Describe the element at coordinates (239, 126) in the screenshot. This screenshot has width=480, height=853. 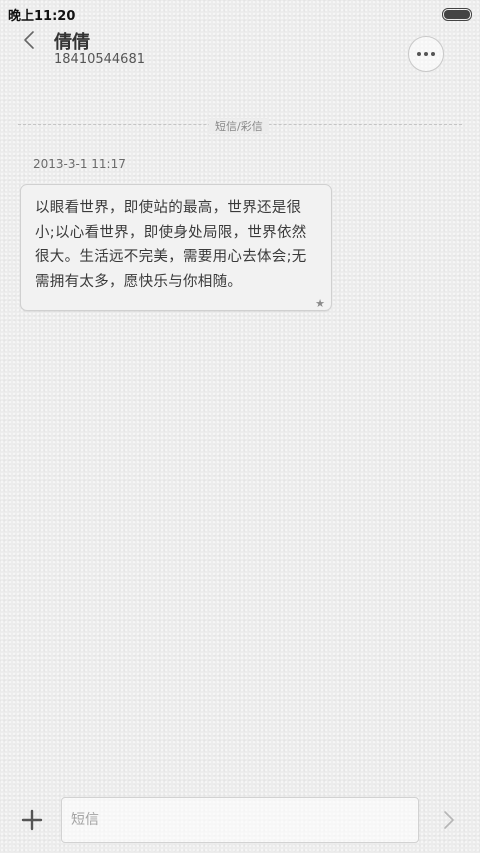
I see `message-type-label: 短信/彩信` at that location.